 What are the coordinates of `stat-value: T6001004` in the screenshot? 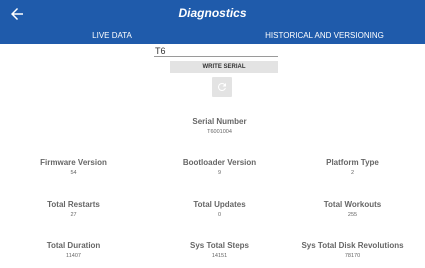 It's located at (219, 132).